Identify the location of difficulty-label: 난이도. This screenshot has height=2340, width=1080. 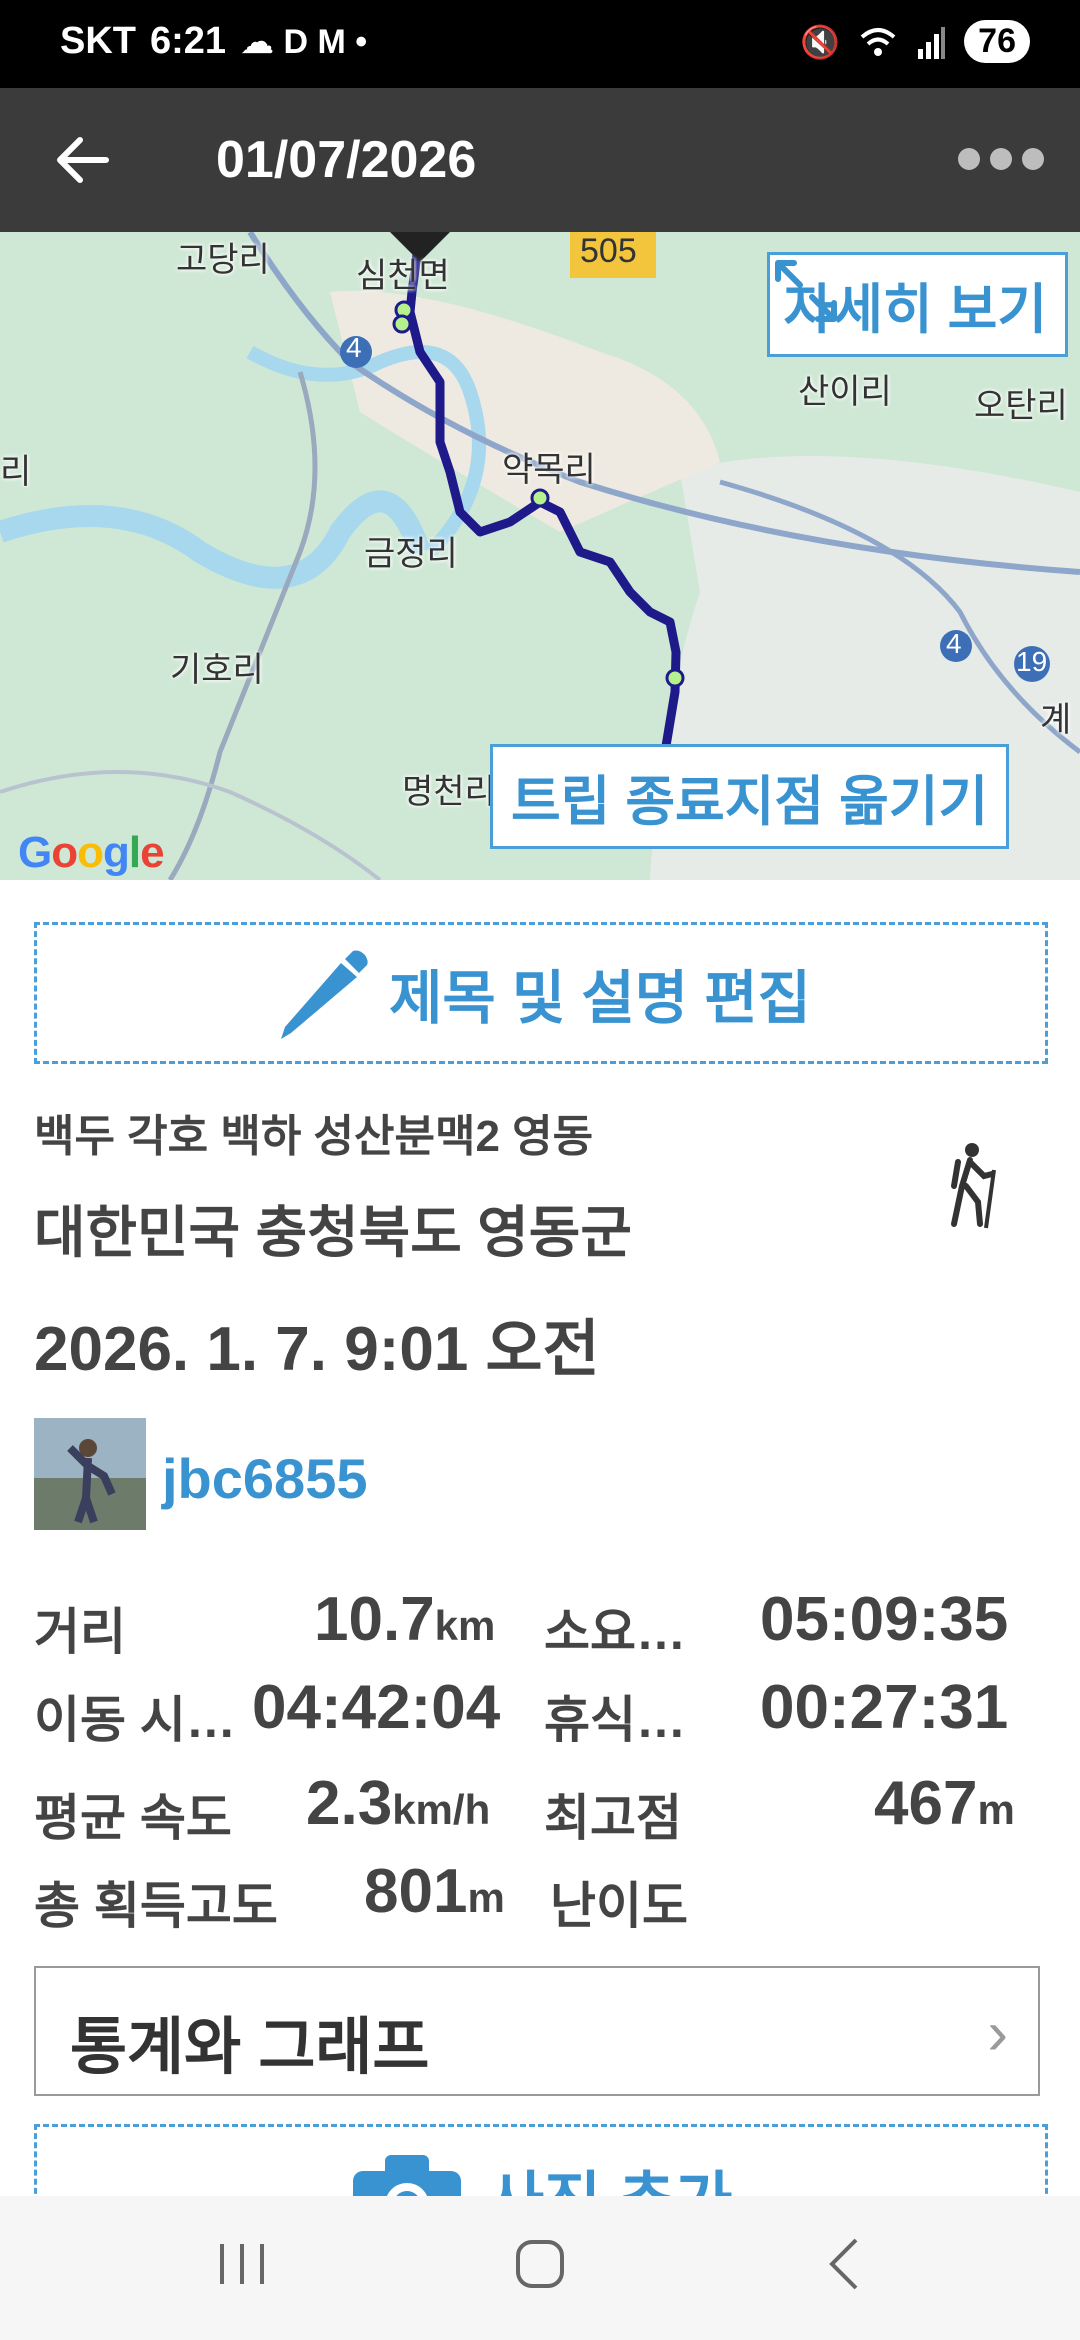
(619, 1906).